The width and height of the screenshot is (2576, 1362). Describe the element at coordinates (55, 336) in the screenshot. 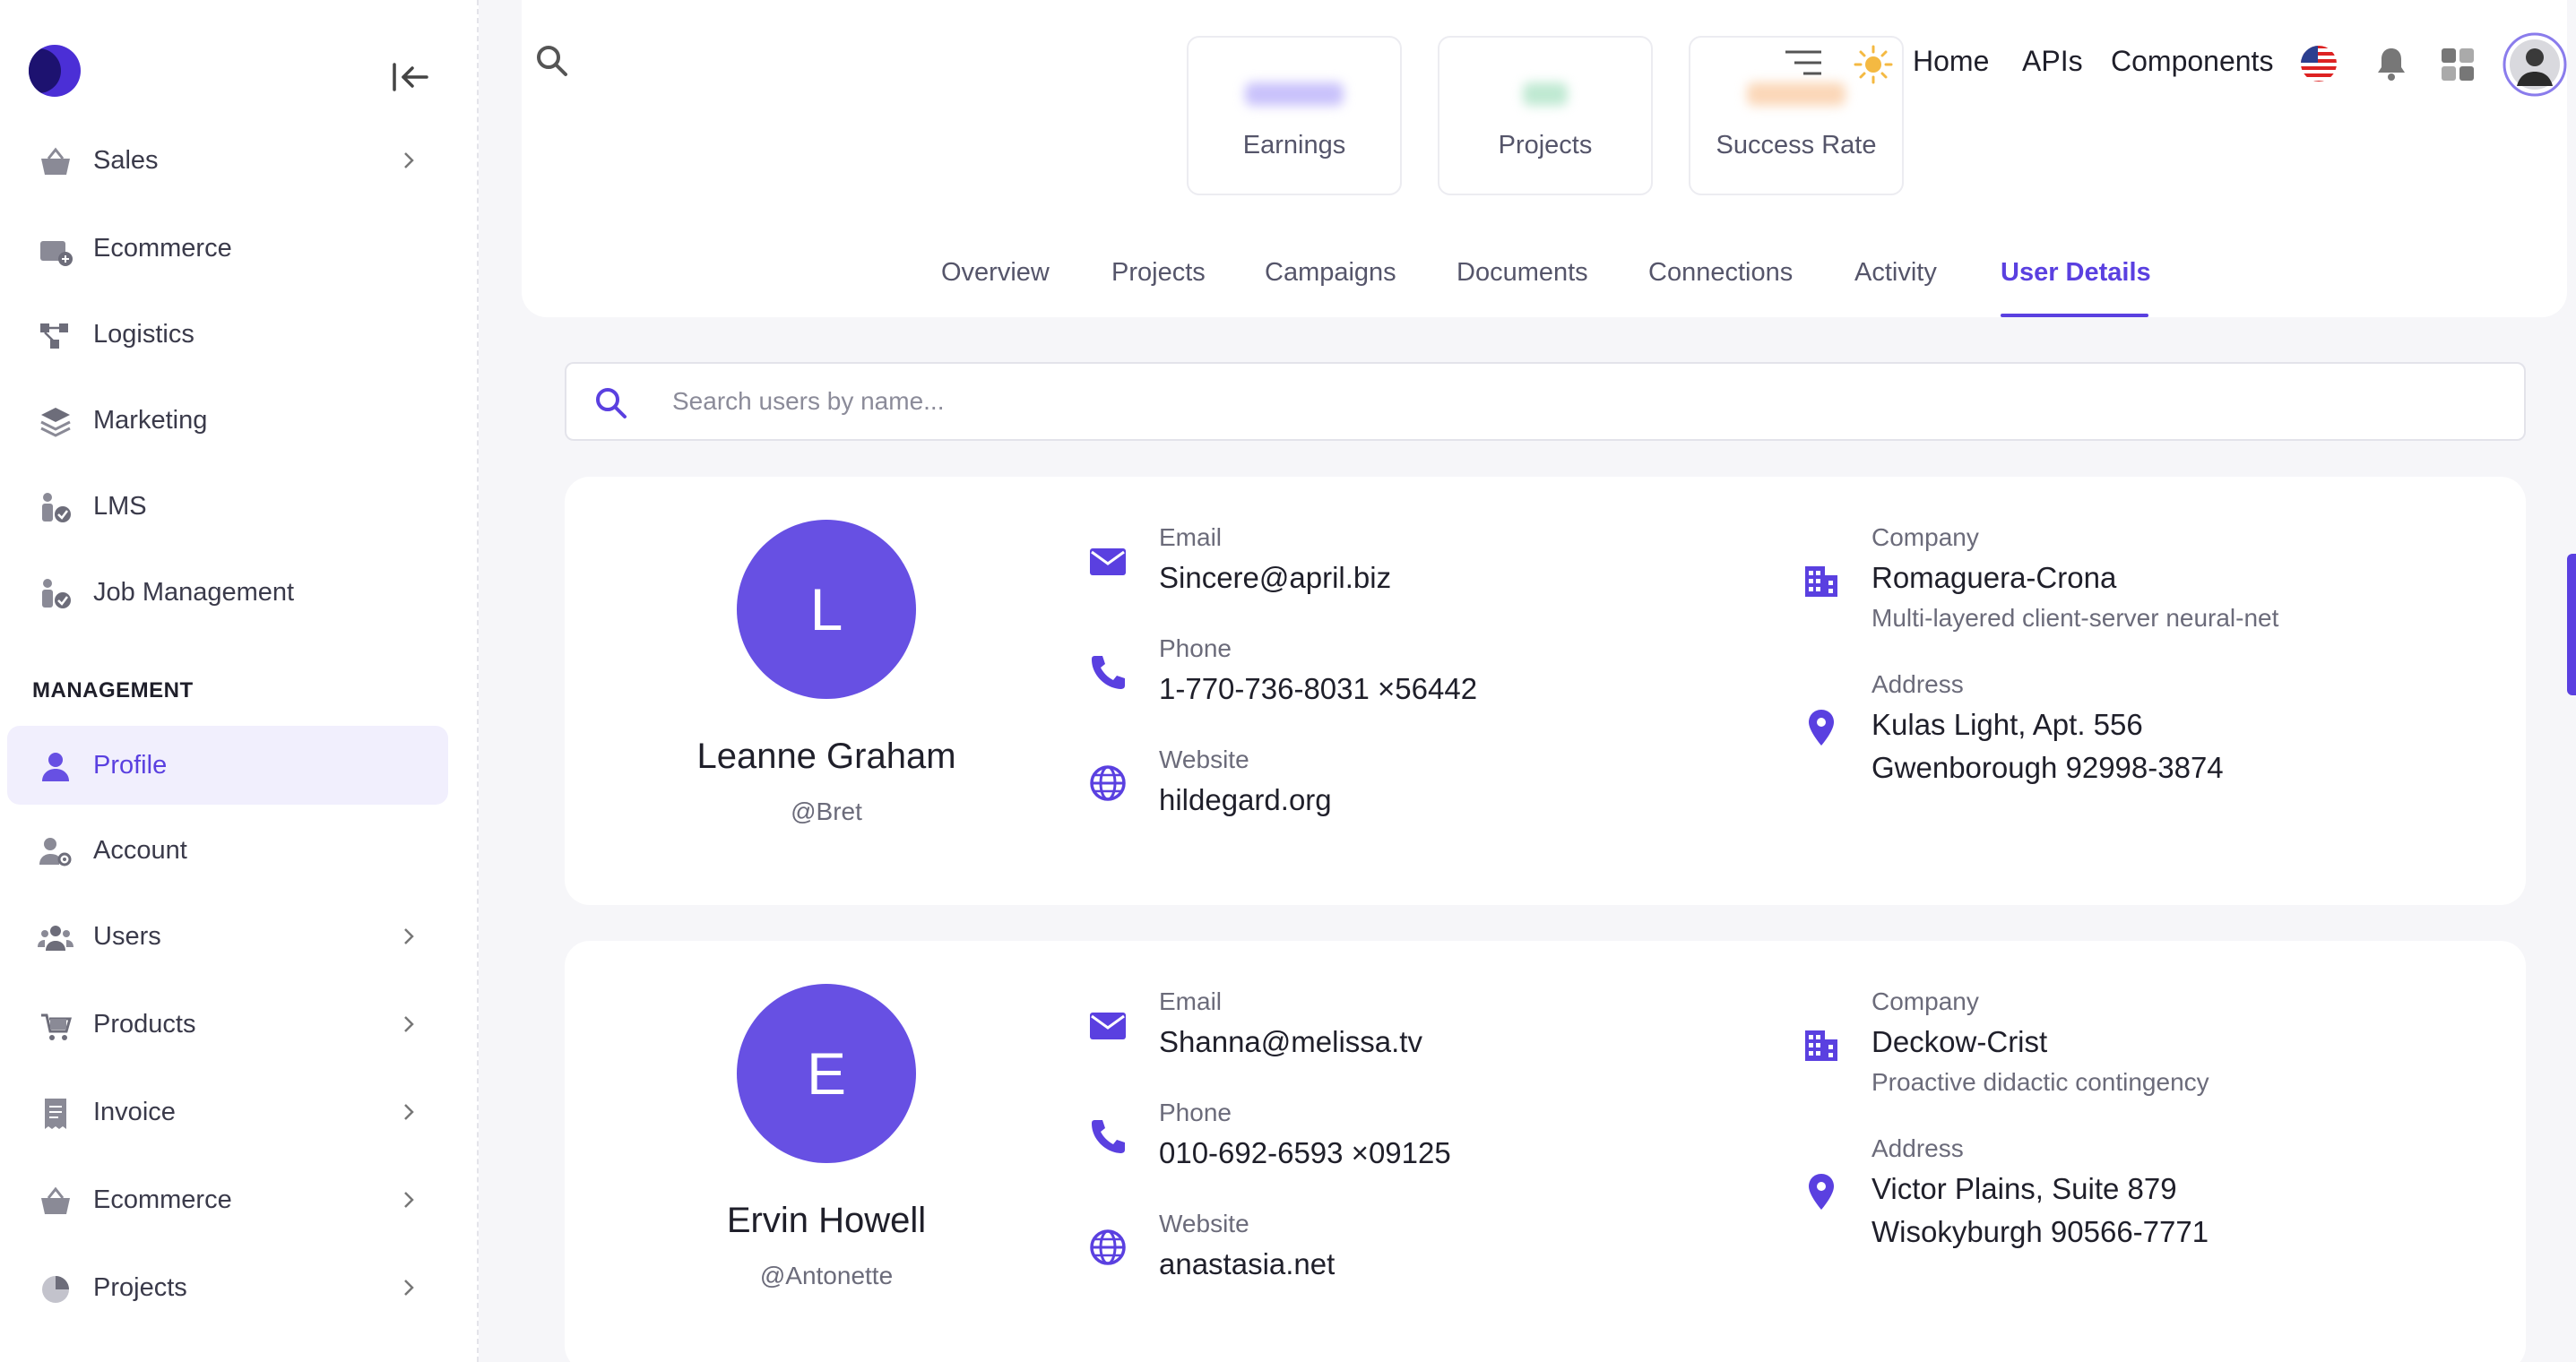

I see `logistics-icon` at that location.